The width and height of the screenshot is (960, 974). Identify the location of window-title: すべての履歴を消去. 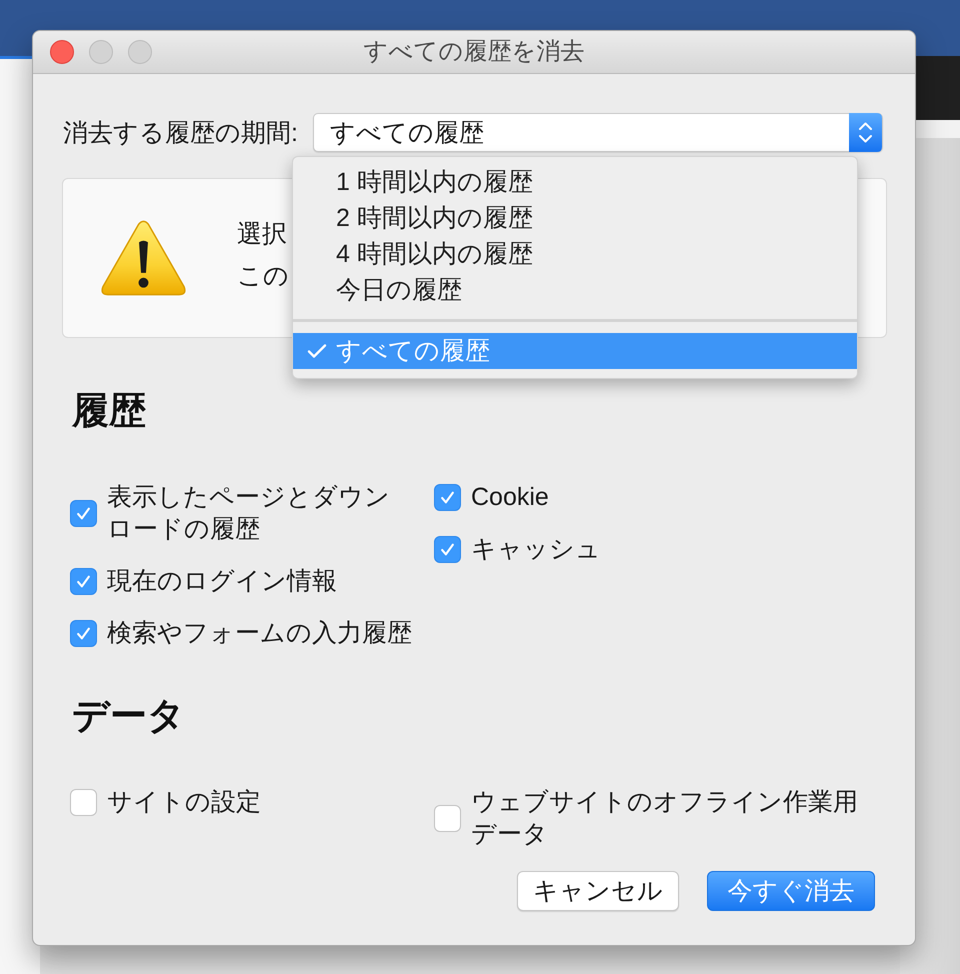
(474, 52).